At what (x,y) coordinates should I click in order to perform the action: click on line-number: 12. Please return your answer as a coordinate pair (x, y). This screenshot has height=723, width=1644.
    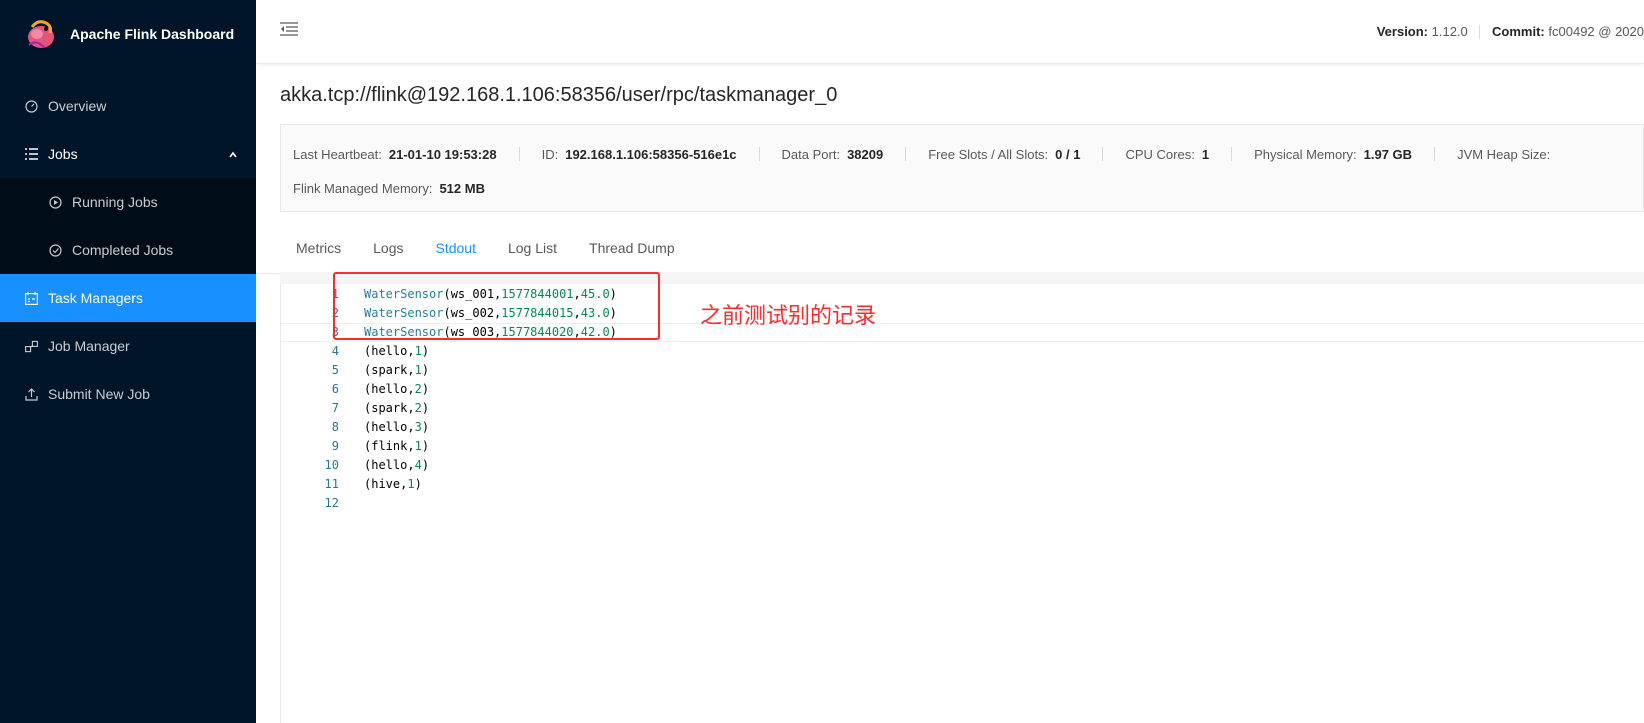
    Looking at the image, I should click on (331, 502).